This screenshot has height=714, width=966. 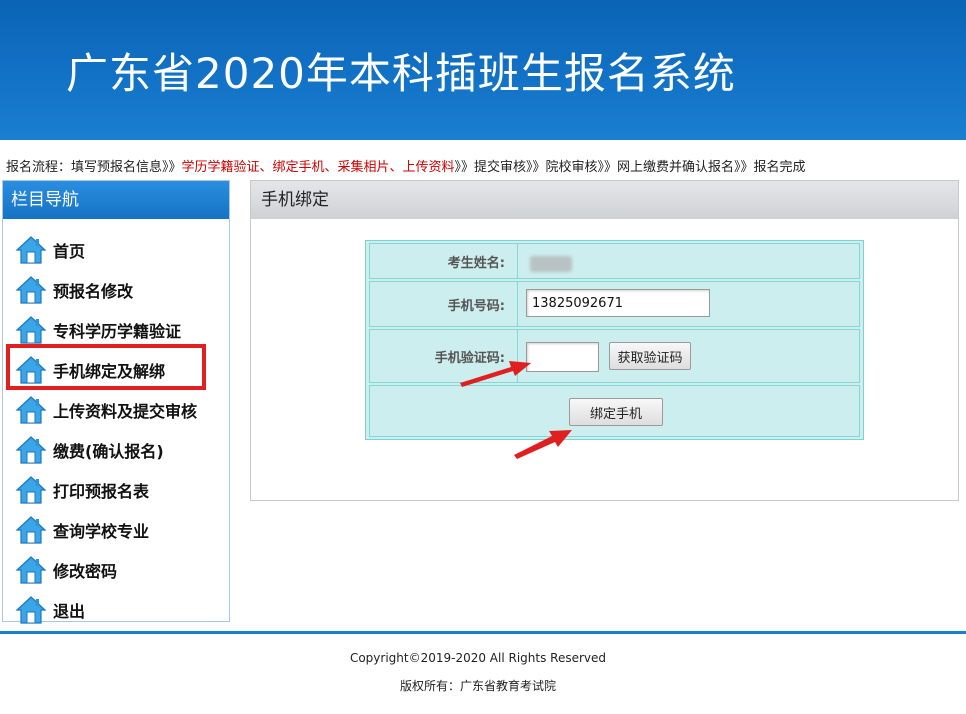 What do you see at coordinates (318, 167) in the screenshot?
I see `flow-current-step: 学历学籍验证、绑定手机、采集相片、上传资料` at bounding box center [318, 167].